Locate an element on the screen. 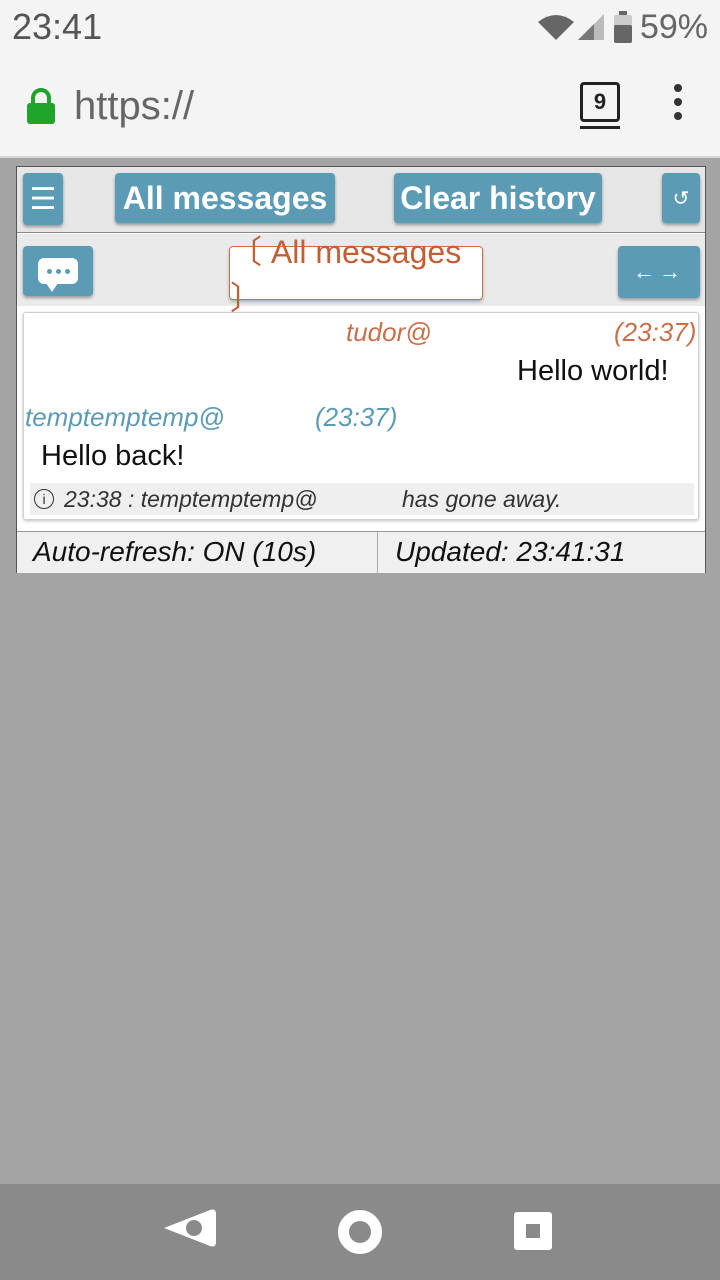 The width and height of the screenshot is (720, 1280). status-icons: 59% is located at coordinates (622, 27).